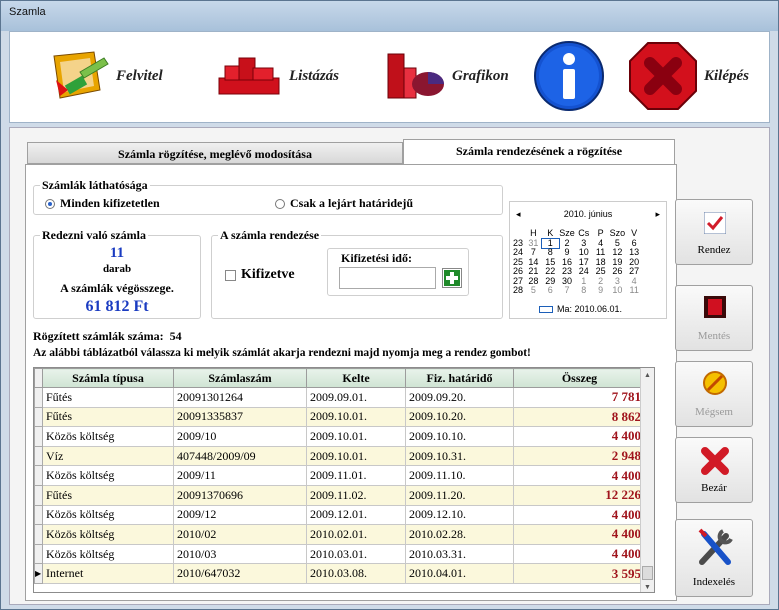 The height and width of the screenshot is (610, 779). What do you see at coordinates (518, 214) in the screenshot?
I see `calendar-prev-icon: ◂` at bounding box center [518, 214].